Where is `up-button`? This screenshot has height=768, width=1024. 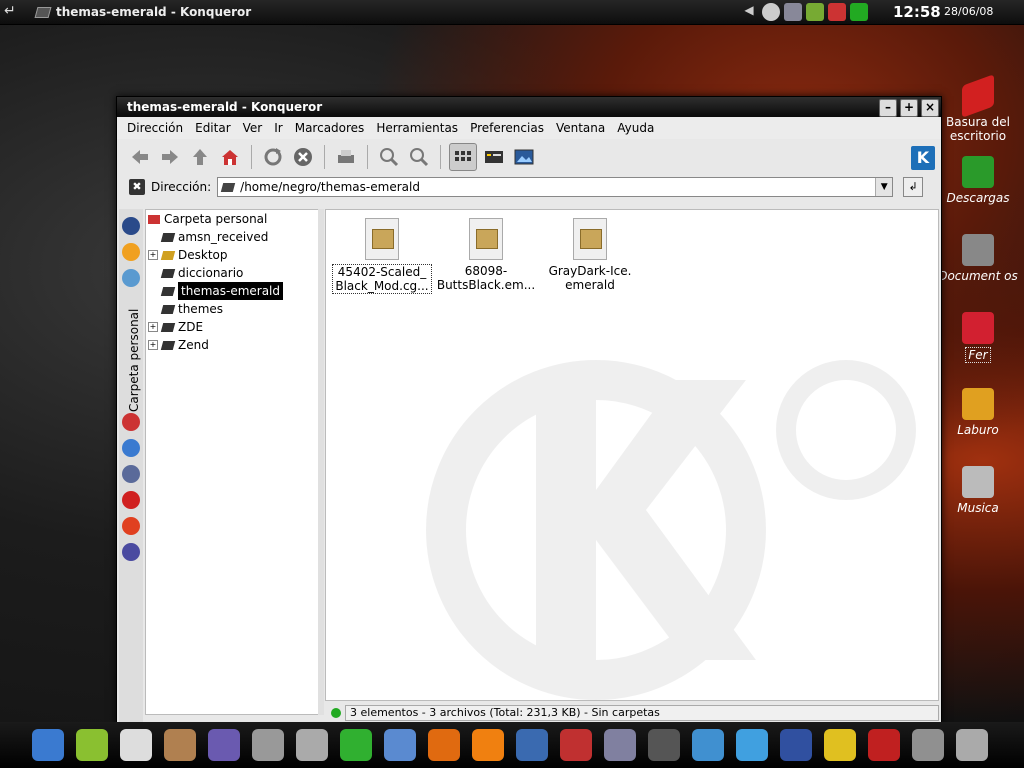
up-button is located at coordinates (200, 157).